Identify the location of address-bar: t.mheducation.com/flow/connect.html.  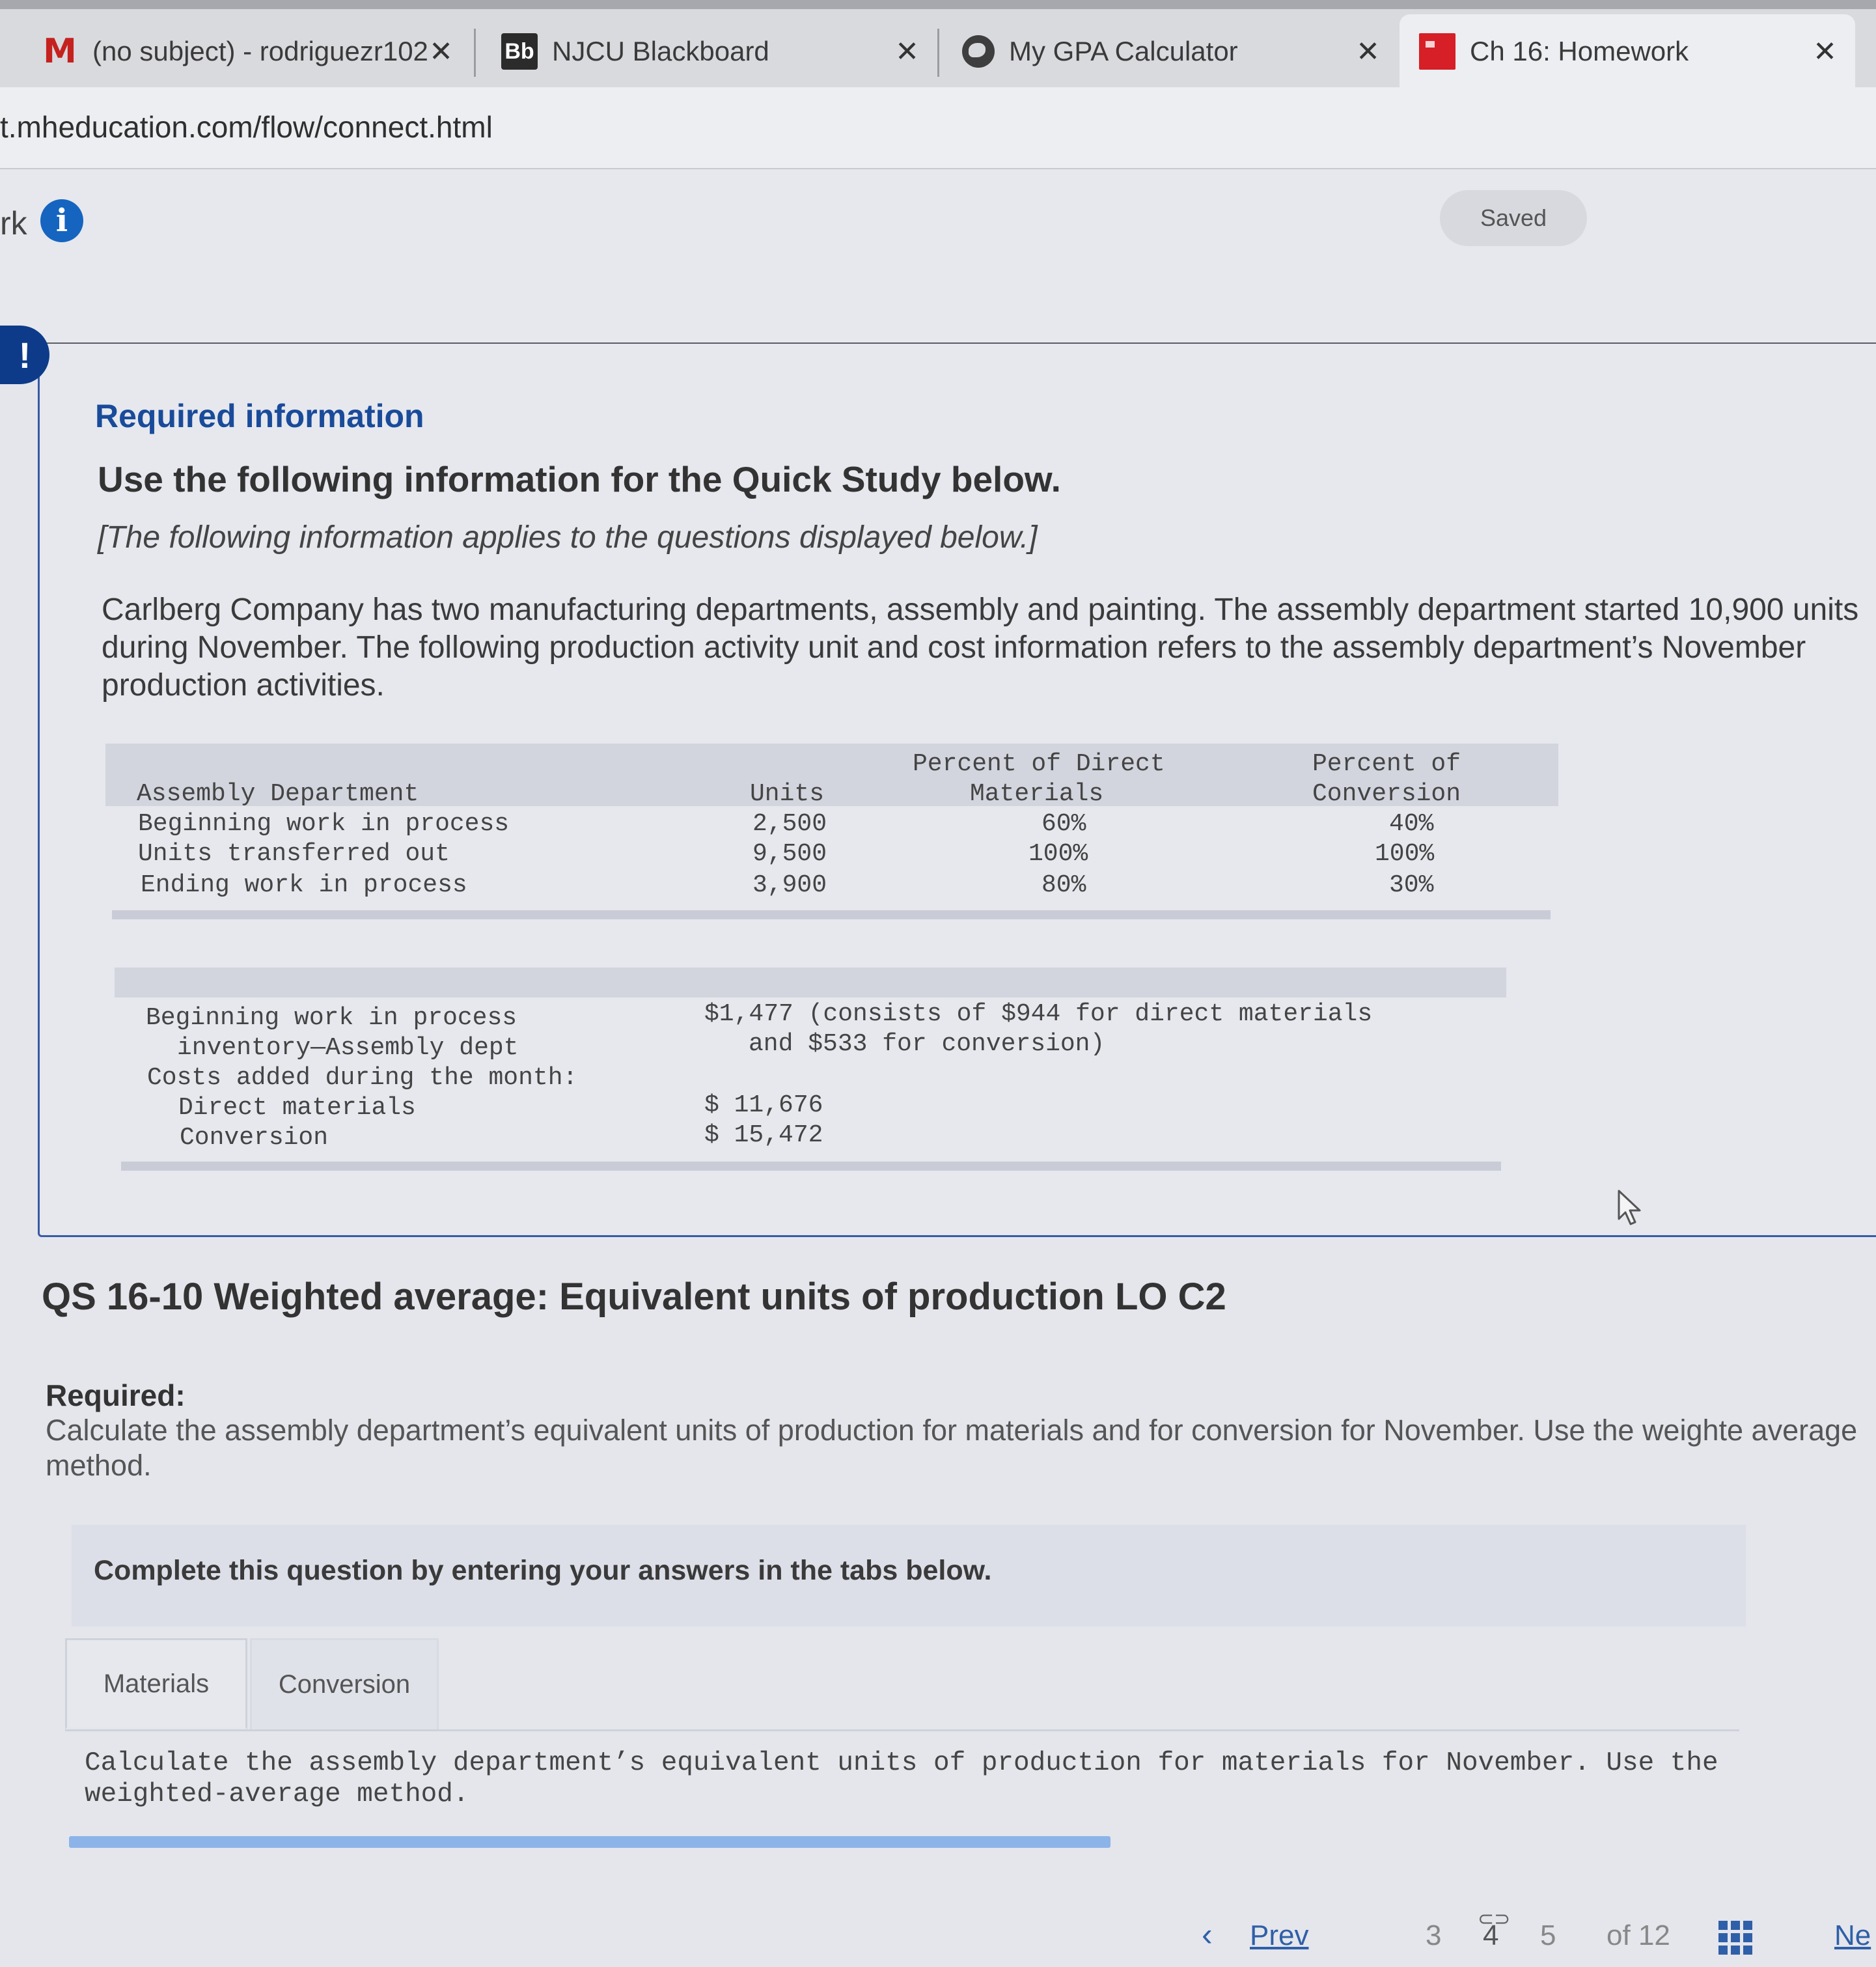
(938, 128).